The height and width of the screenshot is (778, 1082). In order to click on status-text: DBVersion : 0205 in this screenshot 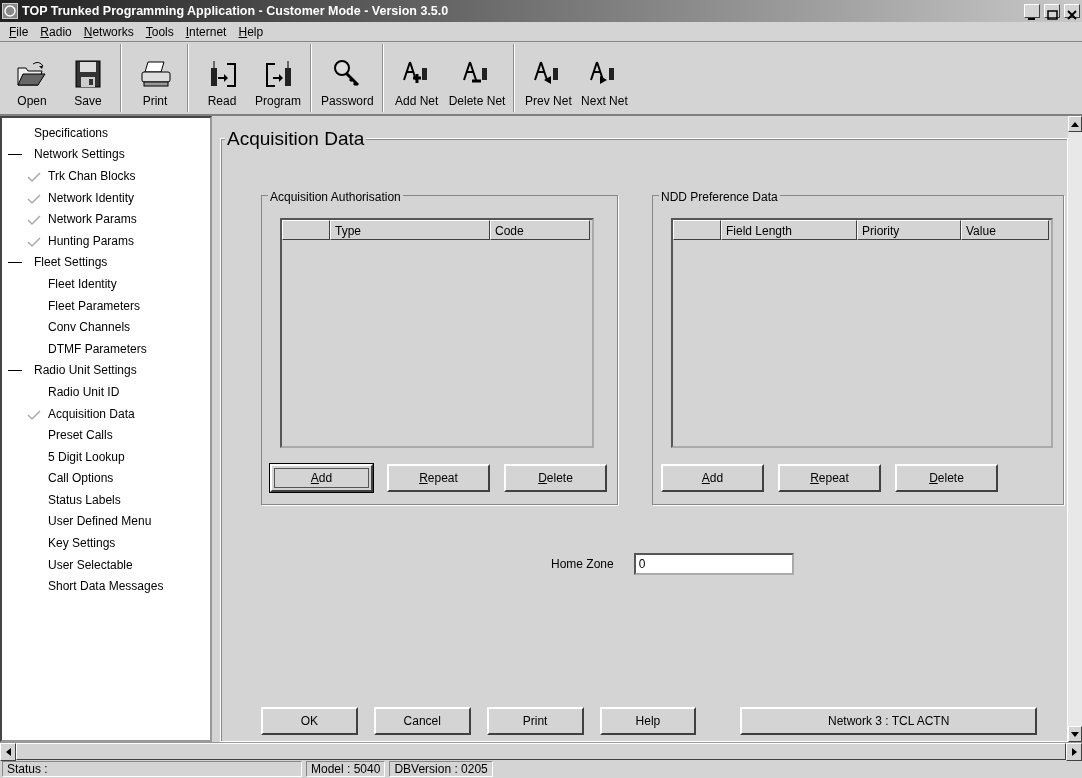, I will do `click(441, 769)`.